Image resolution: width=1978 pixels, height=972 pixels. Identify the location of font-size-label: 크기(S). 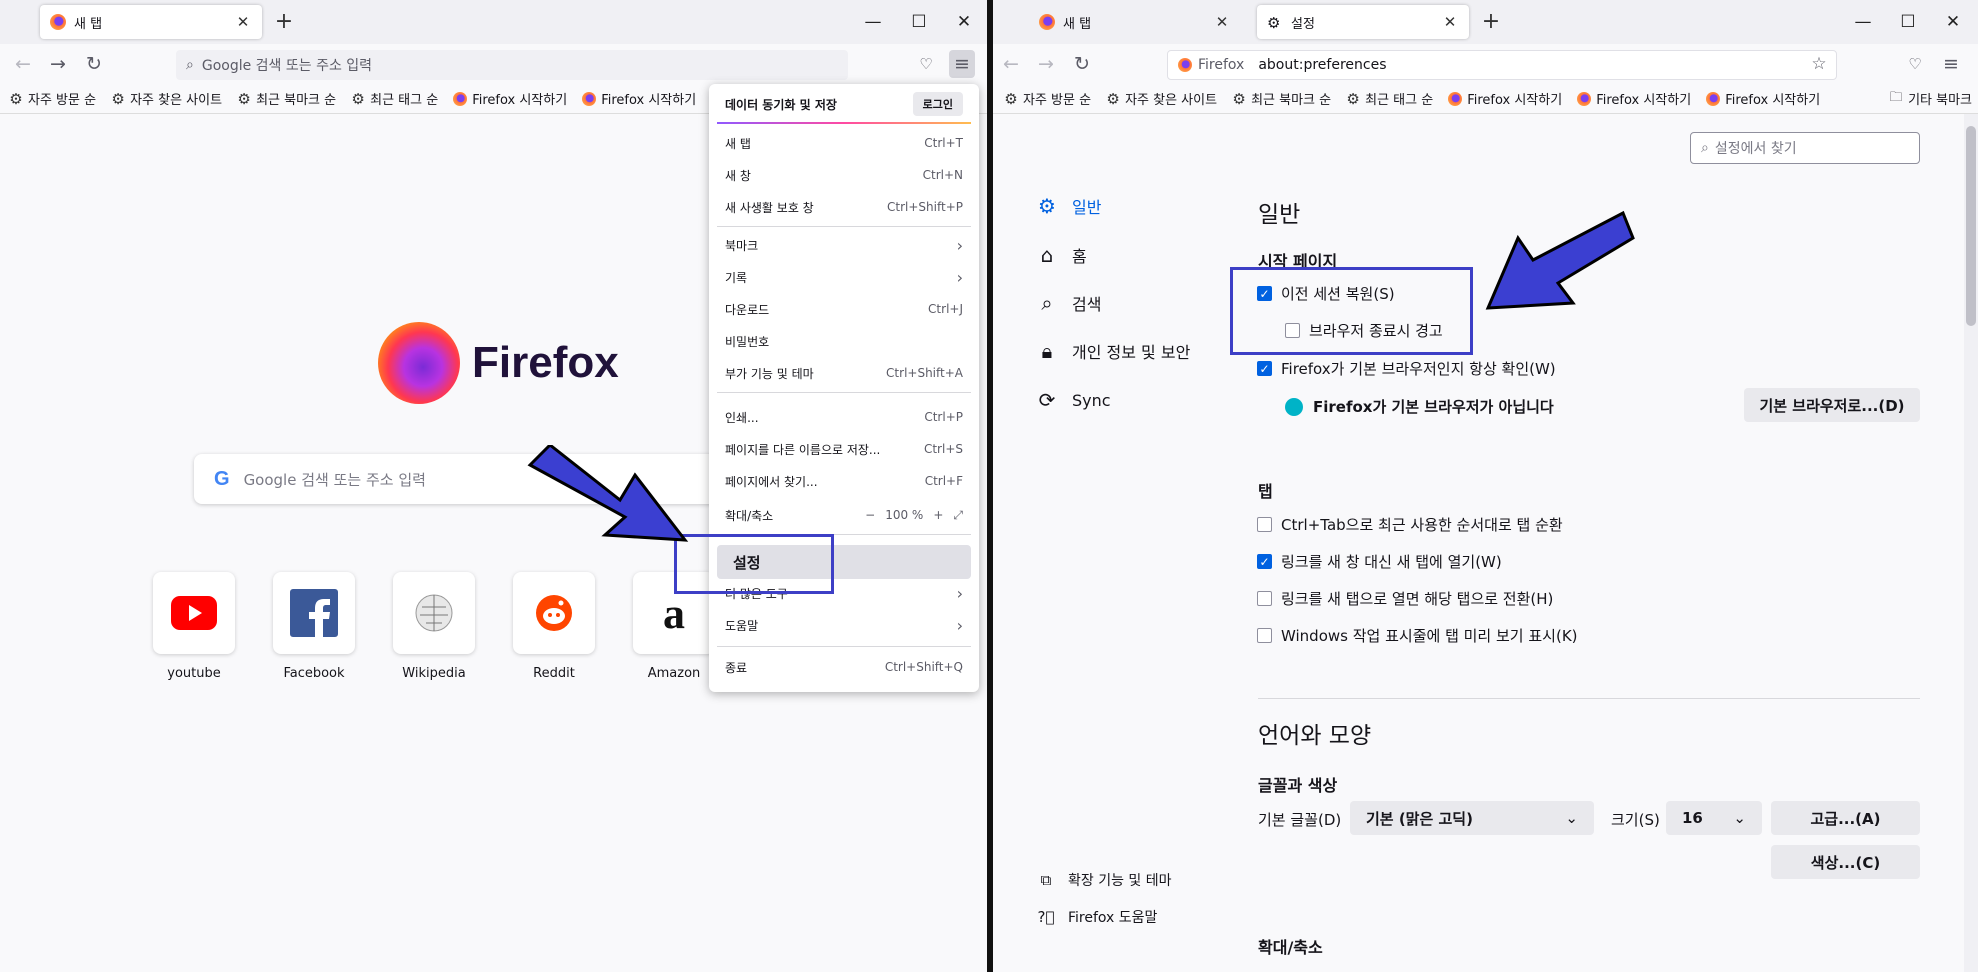
(1635, 820).